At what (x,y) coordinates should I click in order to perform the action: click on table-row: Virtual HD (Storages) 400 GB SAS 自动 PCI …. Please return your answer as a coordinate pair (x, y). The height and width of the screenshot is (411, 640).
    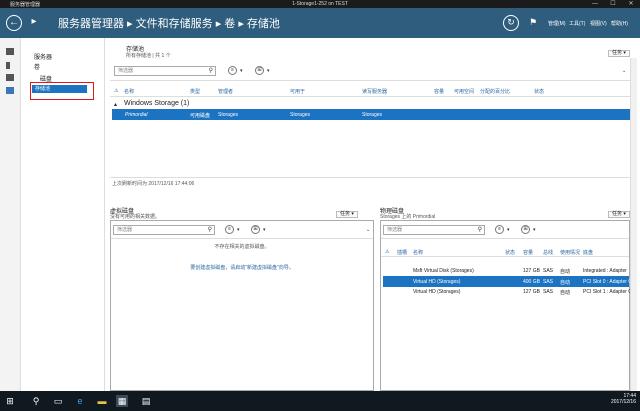
    Looking at the image, I should click on (507, 281).